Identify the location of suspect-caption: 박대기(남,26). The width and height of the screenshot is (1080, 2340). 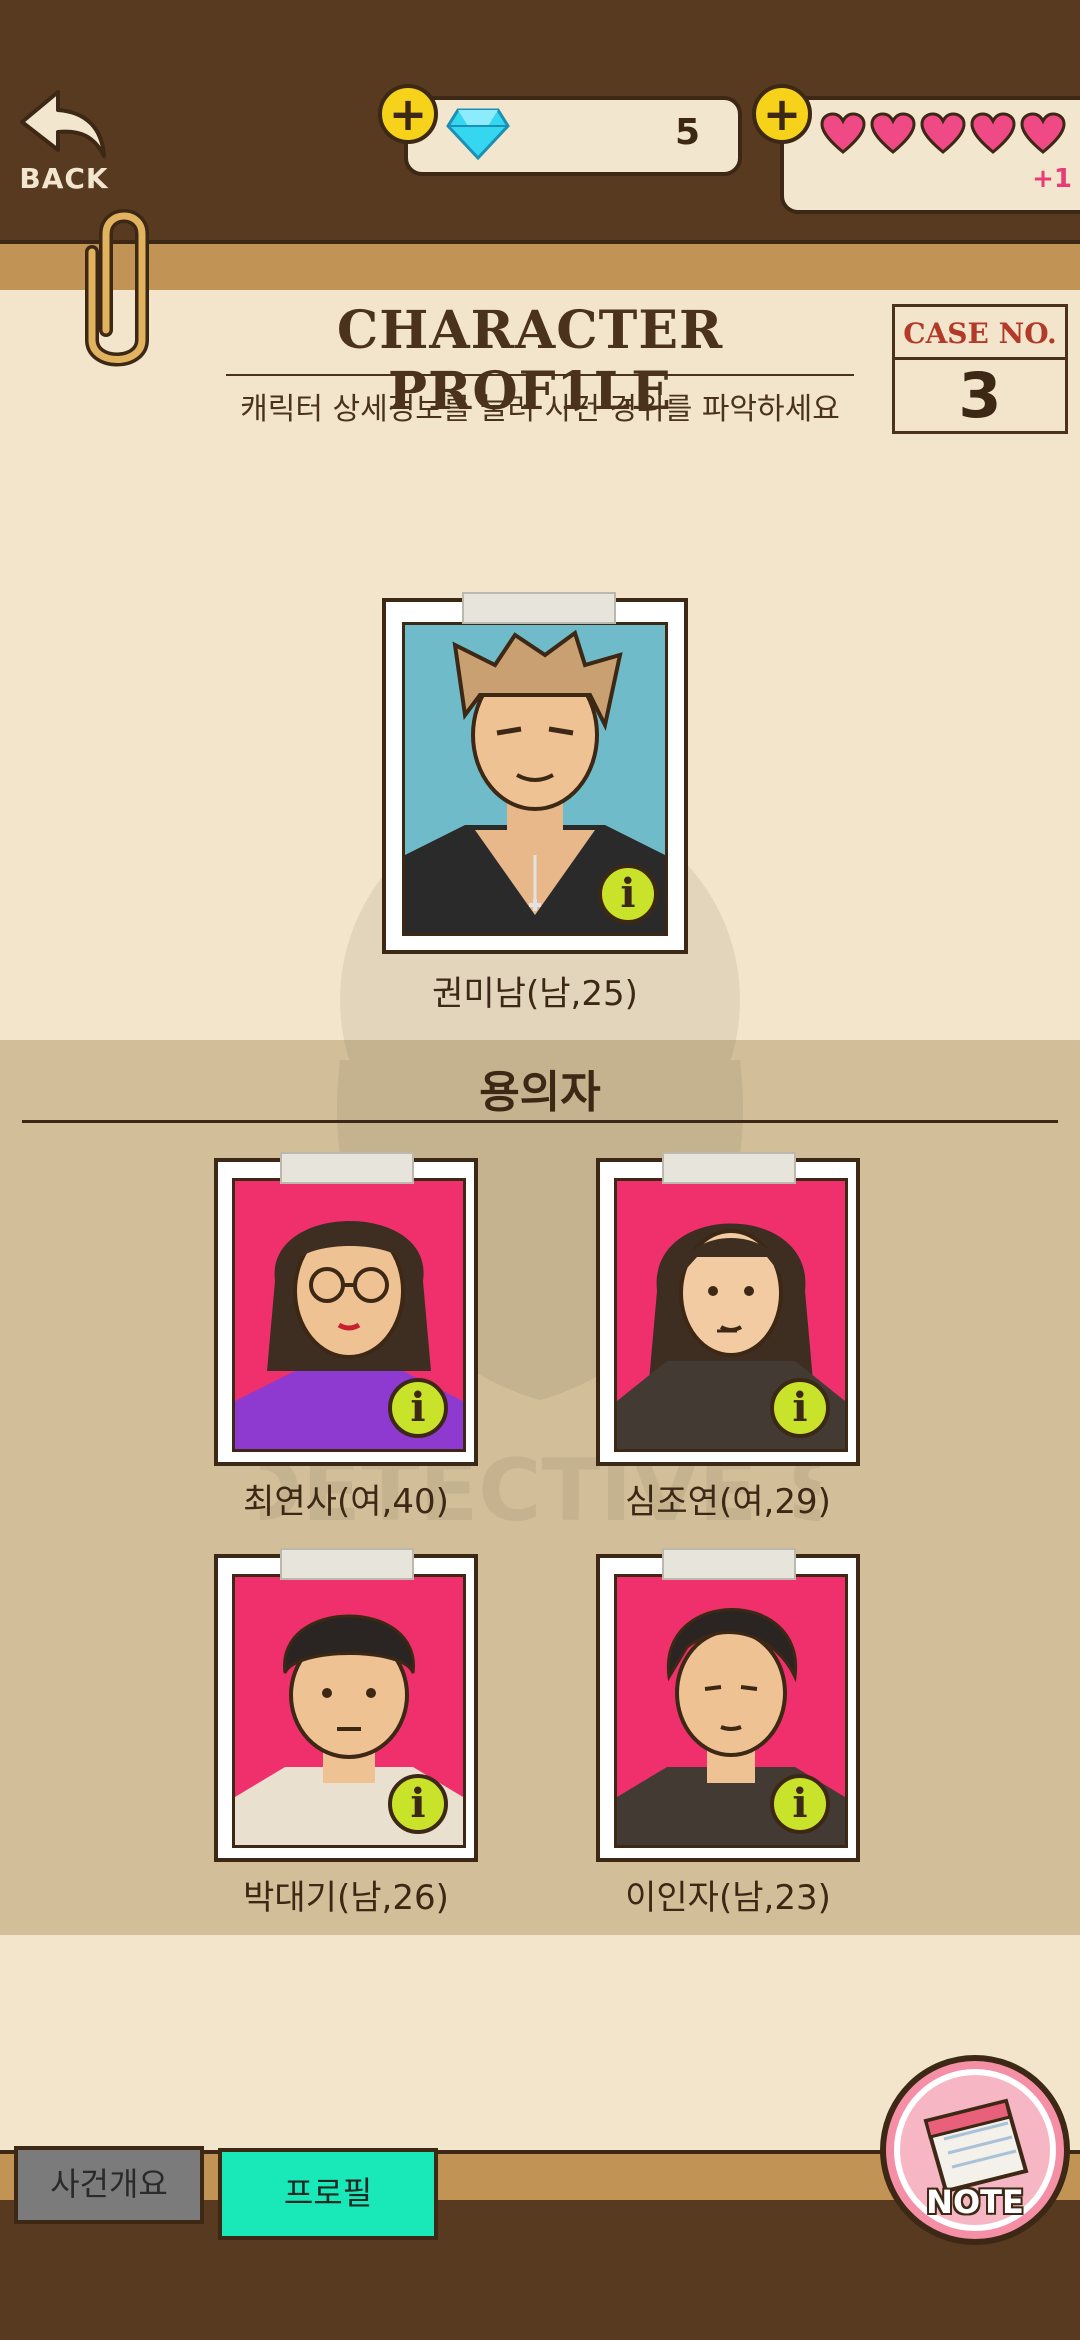
(346, 1898).